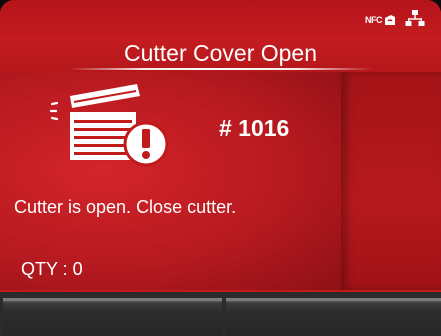 This screenshot has height=336, width=441. What do you see at coordinates (254, 128) in the screenshot?
I see `error-code: # 1016` at bounding box center [254, 128].